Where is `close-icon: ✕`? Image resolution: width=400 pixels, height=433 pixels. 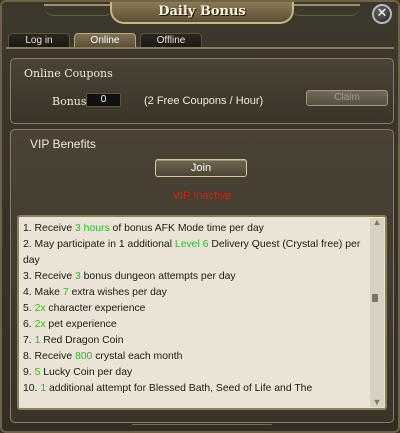 close-icon: ✕ is located at coordinates (382, 13).